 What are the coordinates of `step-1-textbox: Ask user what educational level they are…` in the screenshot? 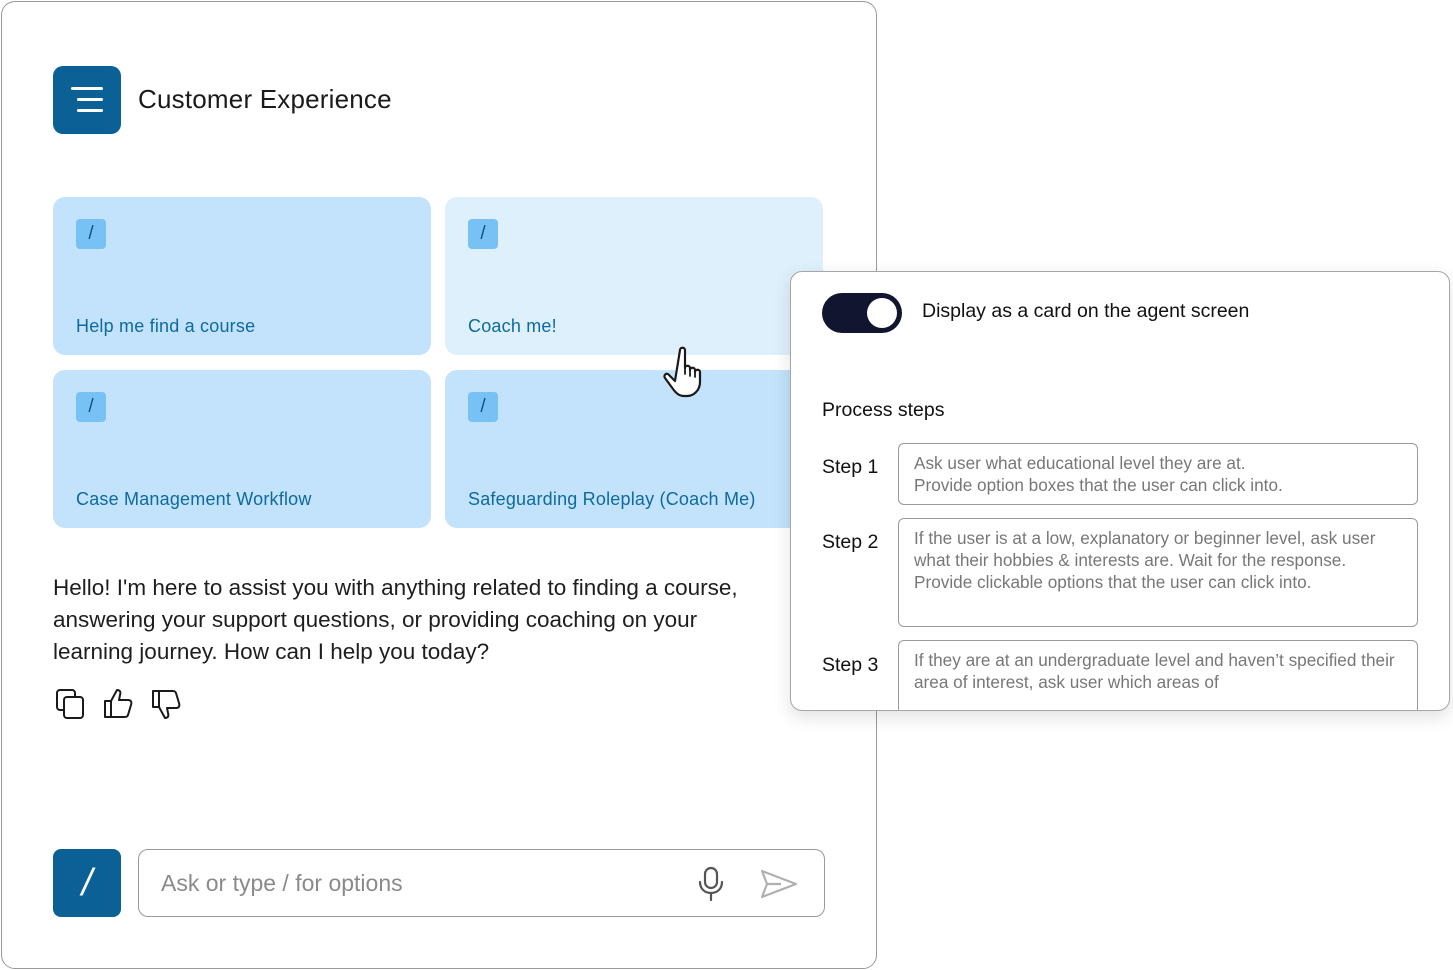 It's located at (1158, 474).